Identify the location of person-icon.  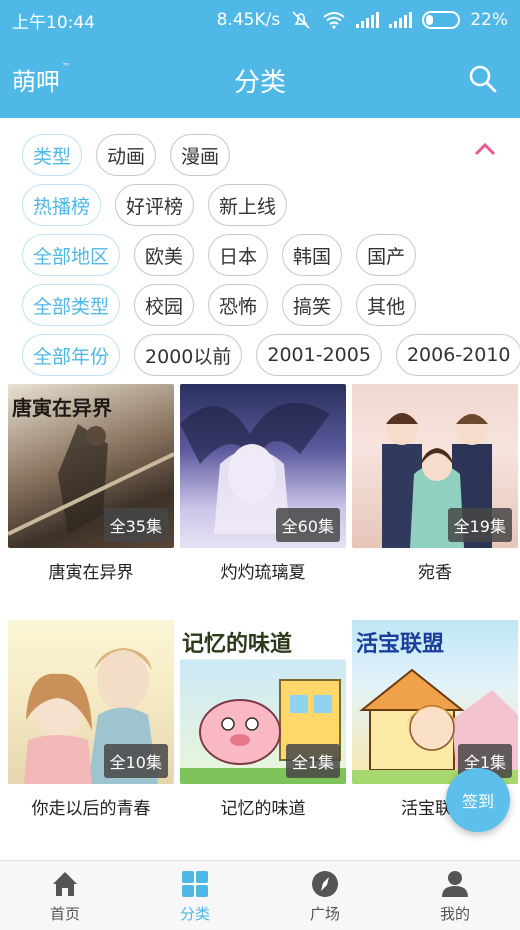
(455, 884).